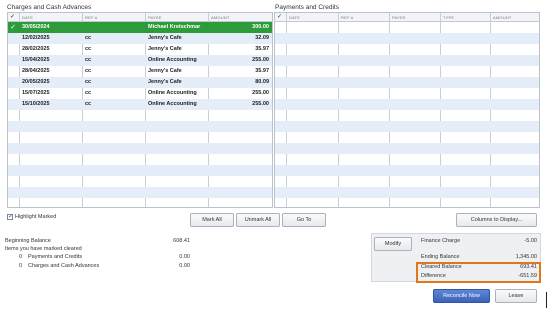  I want to click on amount-cell: 35.97, so click(262, 71).